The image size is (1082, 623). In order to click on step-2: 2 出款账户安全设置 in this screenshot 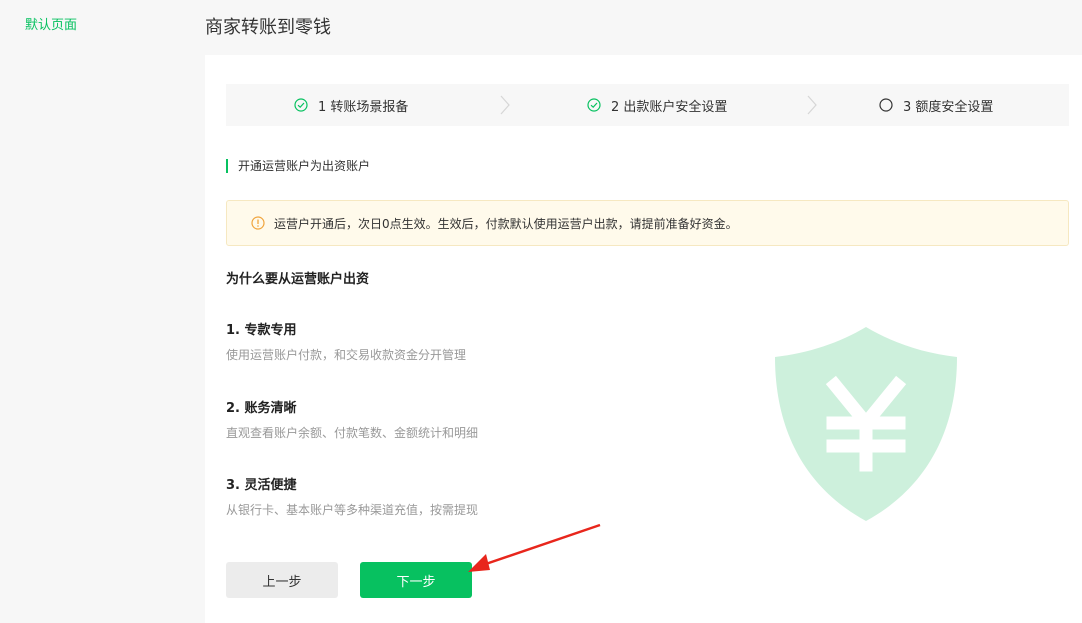, I will do `click(657, 105)`.